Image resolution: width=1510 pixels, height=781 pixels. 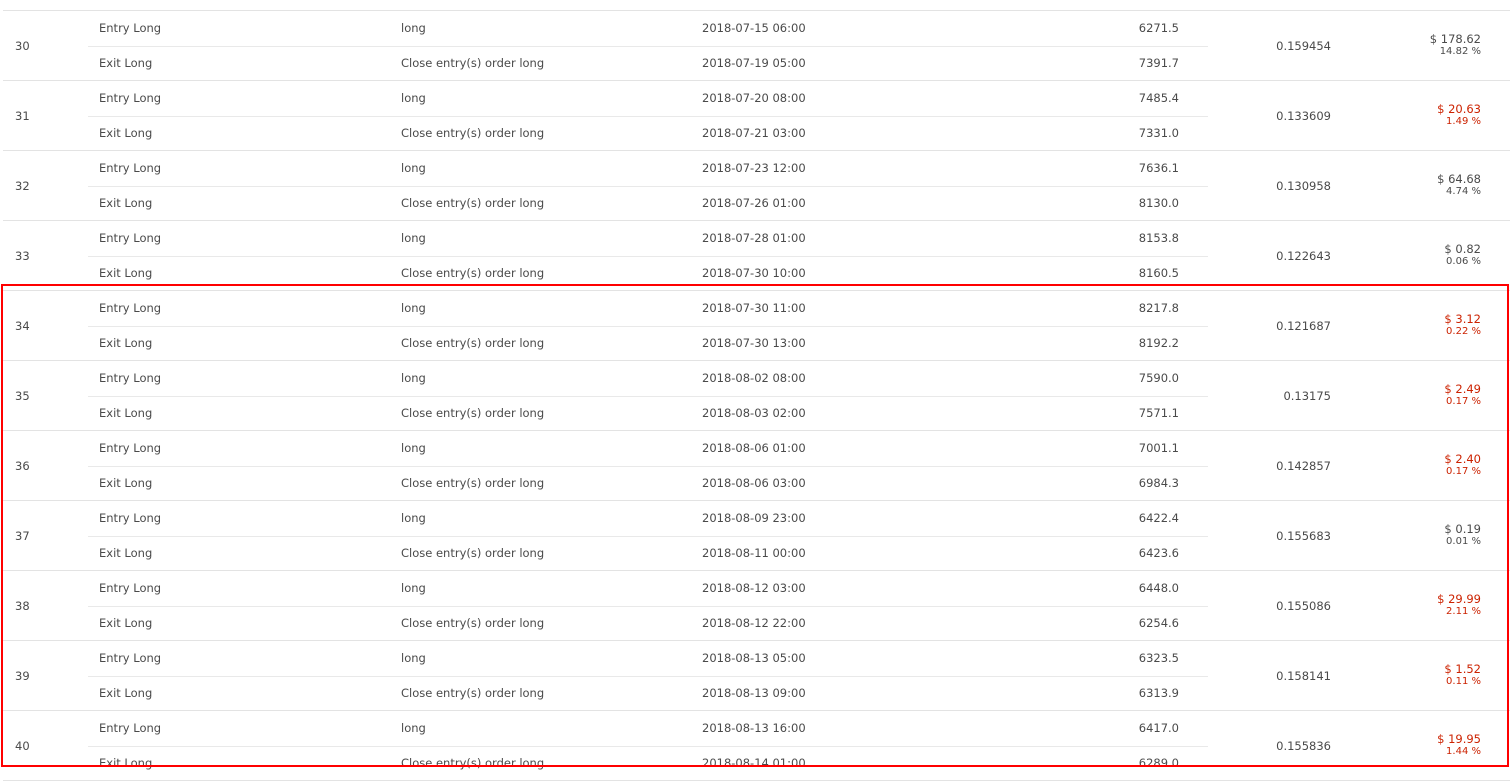 I want to click on profit-cell: $ 19.95 1.44 %, so click(x=1459, y=745).